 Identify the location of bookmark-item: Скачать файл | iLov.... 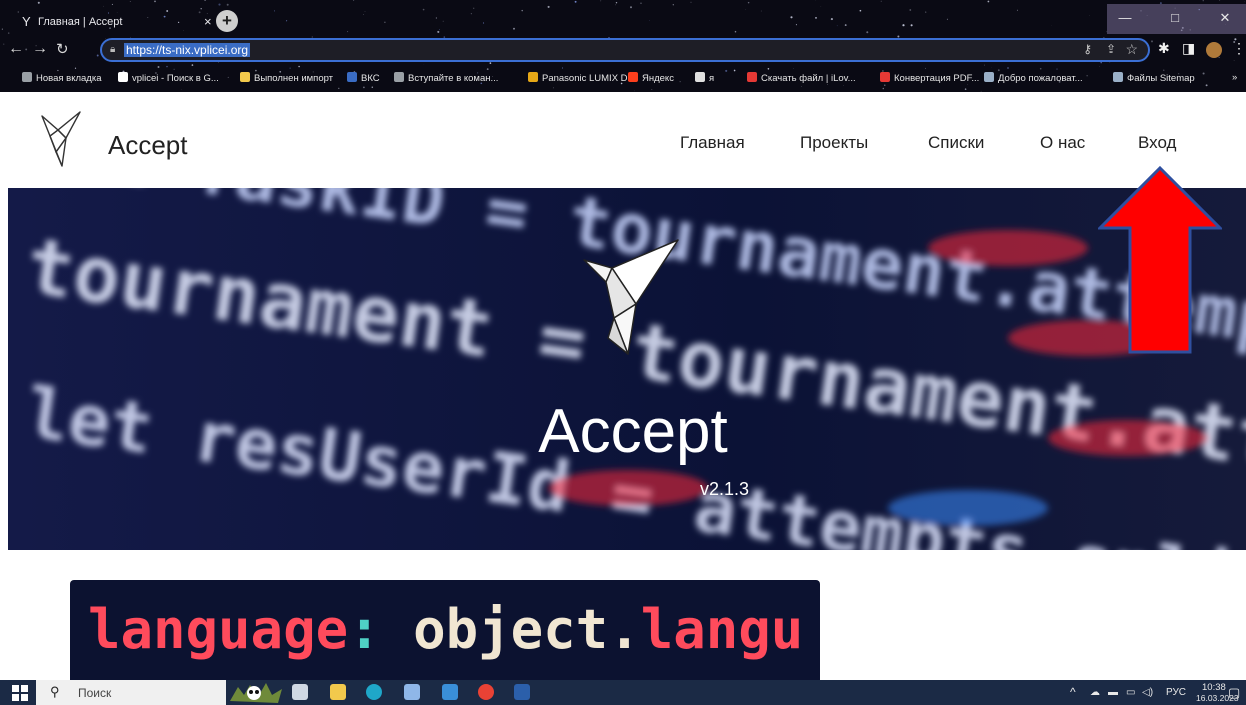
(801, 78).